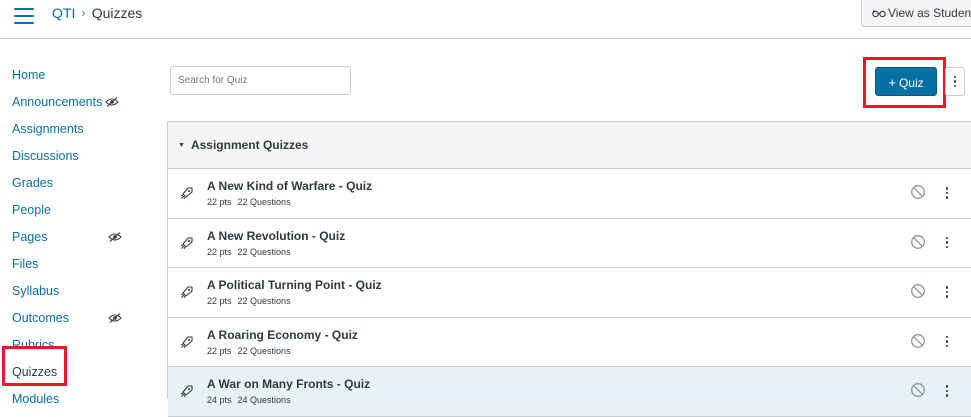 The height and width of the screenshot is (417, 971). I want to click on breadcrumb: QTI › Quizzes, so click(97, 13).